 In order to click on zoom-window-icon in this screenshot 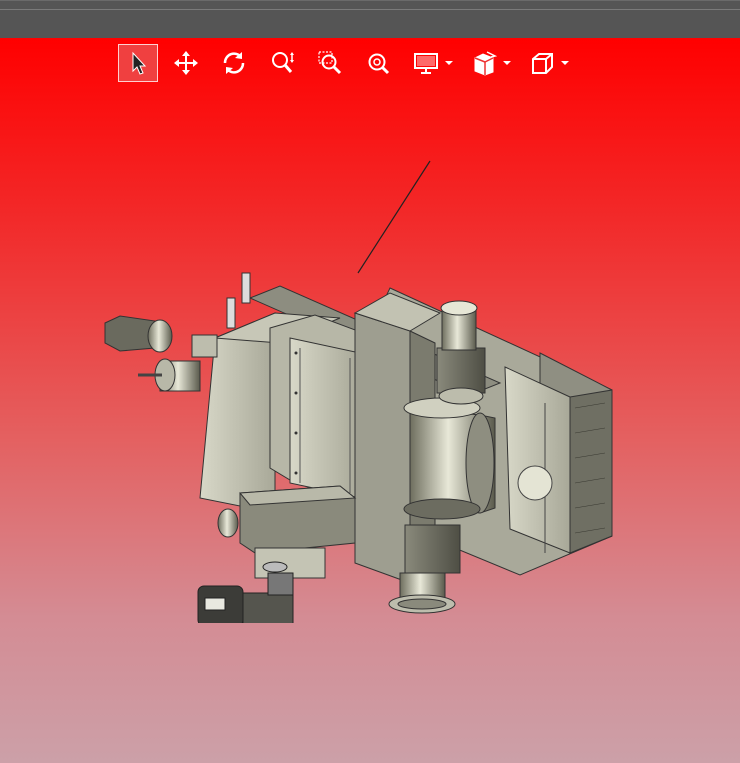, I will do `click(330, 63)`.